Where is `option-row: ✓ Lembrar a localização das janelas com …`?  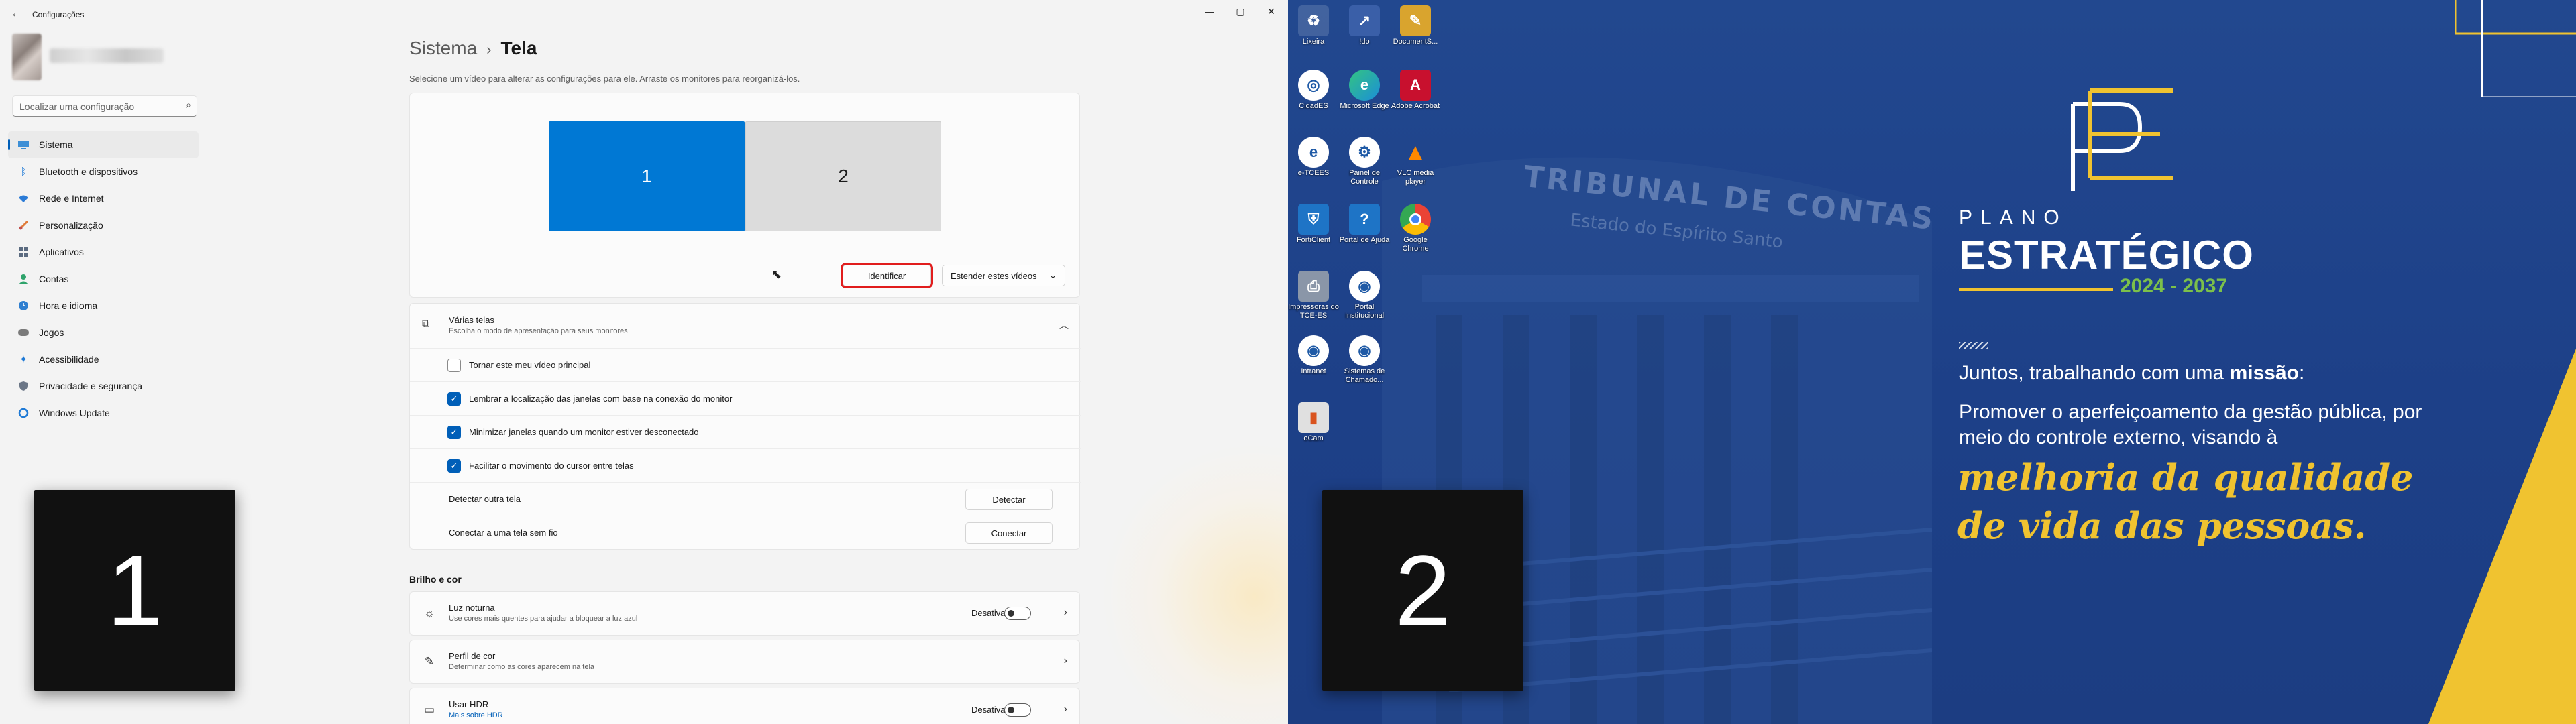 option-row: ✓ Lembrar a localização das janelas com … is located at coordinates (745, 398).